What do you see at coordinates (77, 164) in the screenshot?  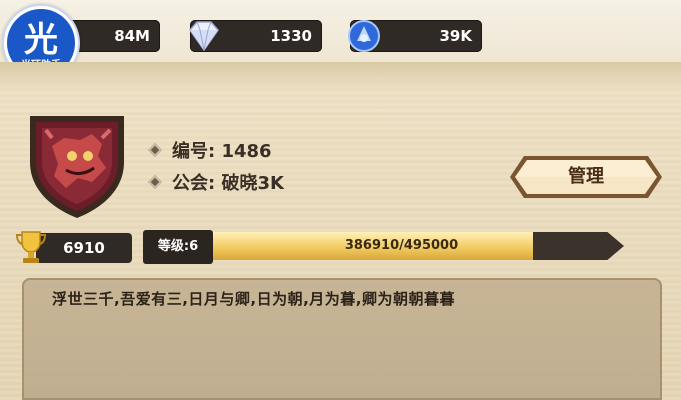 I see `guild-emblem-icon` at bounding box center [77, 164].